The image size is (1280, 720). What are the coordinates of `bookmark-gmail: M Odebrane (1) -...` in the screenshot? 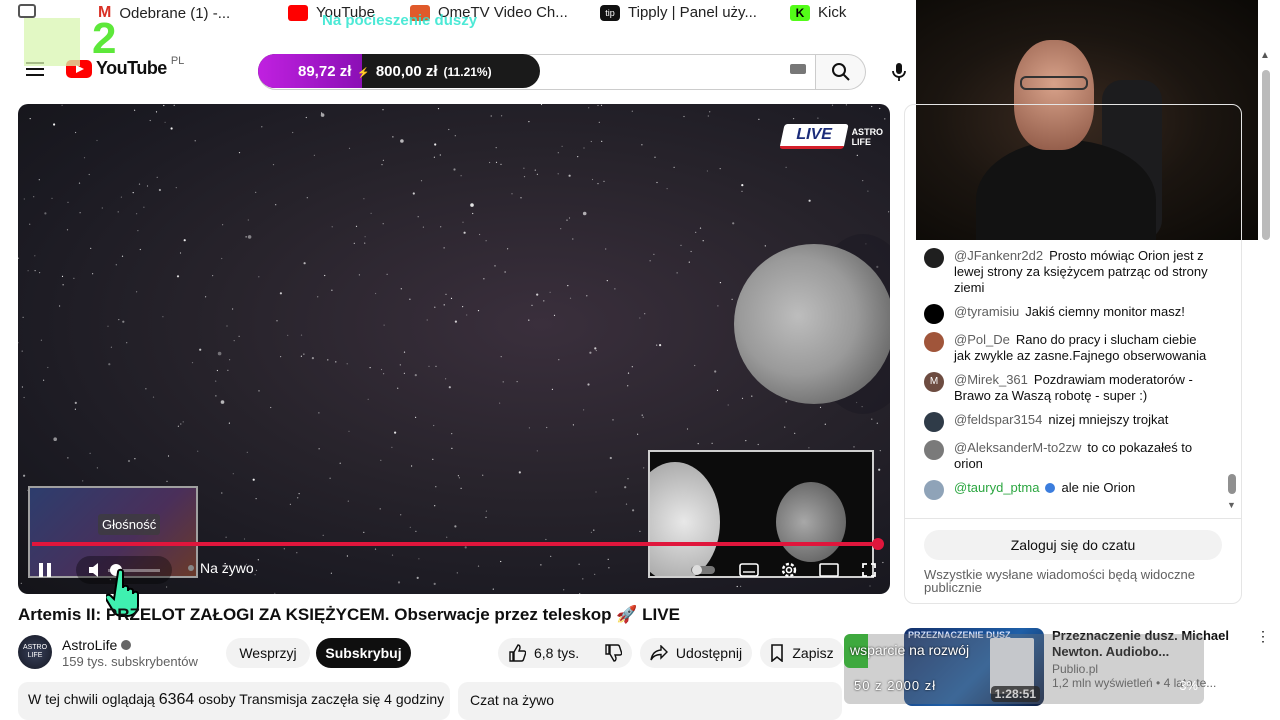 It's located at (164, 13).